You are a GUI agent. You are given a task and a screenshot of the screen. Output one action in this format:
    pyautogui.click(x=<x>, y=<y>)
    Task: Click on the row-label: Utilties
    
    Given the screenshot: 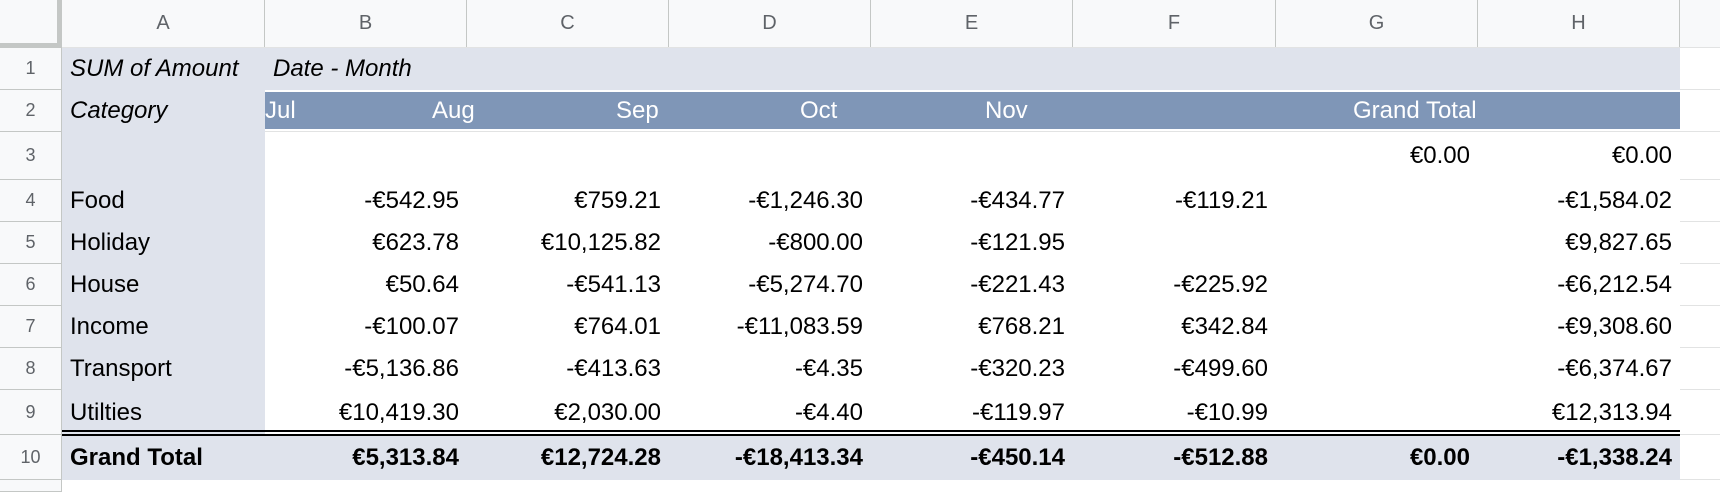 What is the action you would take?
    pyautogui.click(x=163, y=412)
    